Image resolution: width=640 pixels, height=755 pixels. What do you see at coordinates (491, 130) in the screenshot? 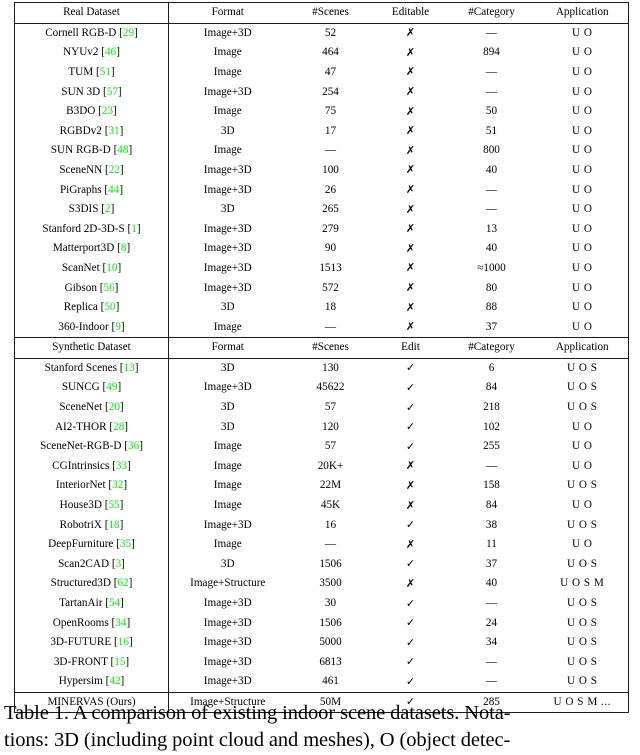
I see `category-cell: 51` at bounding box center [491, 130].